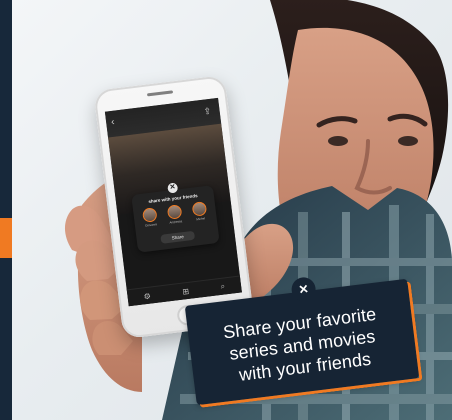 The width and height of the screenshot is (452, 420). I want to click on friend-name: Giovanni, so click(151, 225).